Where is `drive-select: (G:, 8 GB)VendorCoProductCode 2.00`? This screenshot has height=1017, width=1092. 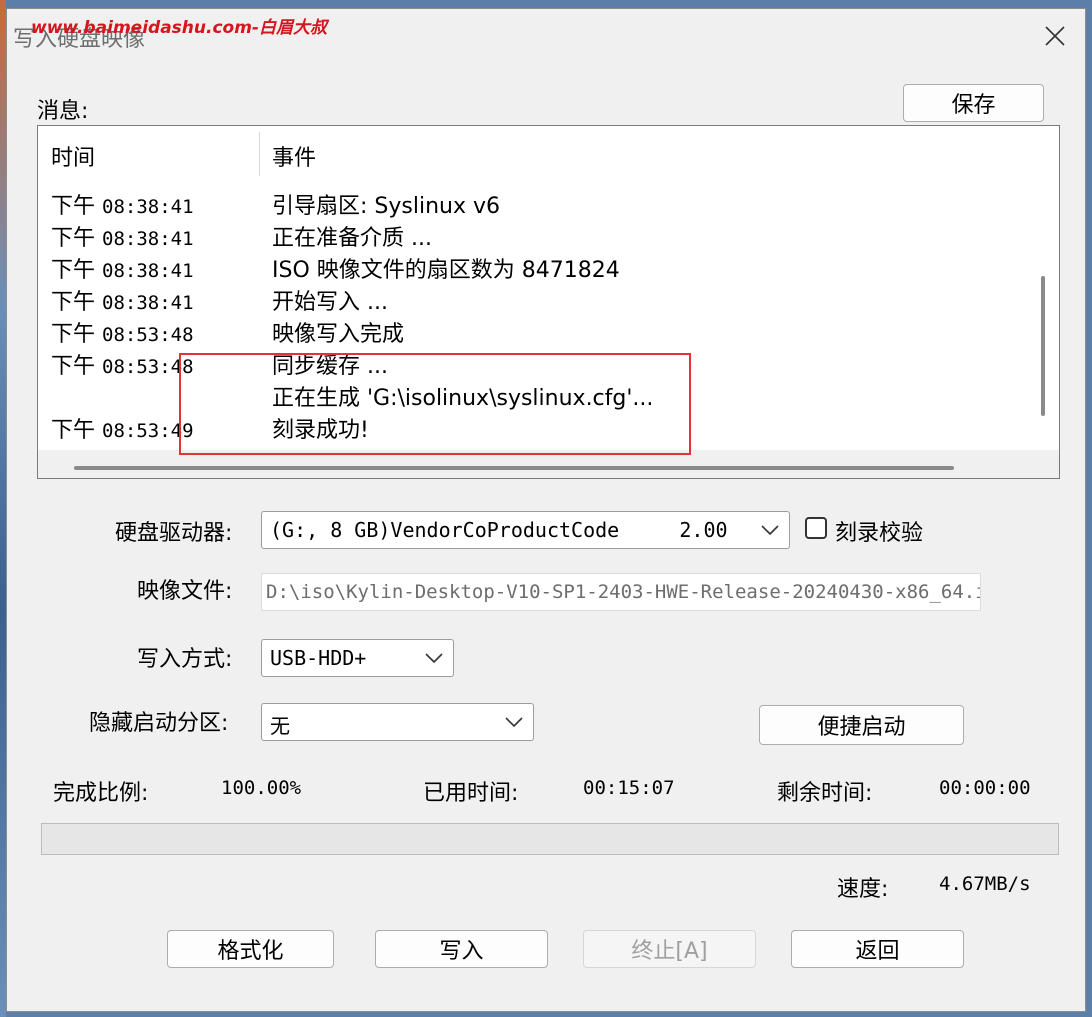 drive-select: (G:, 8 GB)VendorCoProductCode 2.00 is located at coordinates (525, 530).